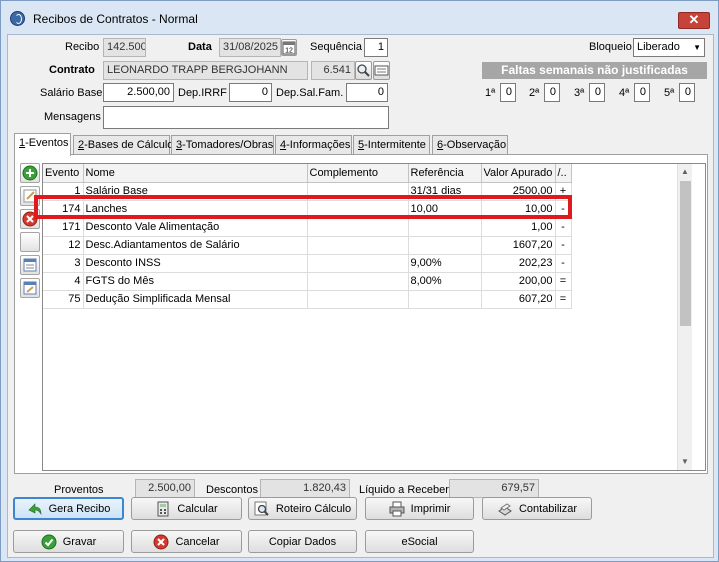 This screenshot has width=719, height=562. I want to click on scroll-thumb, so click(685, 253).